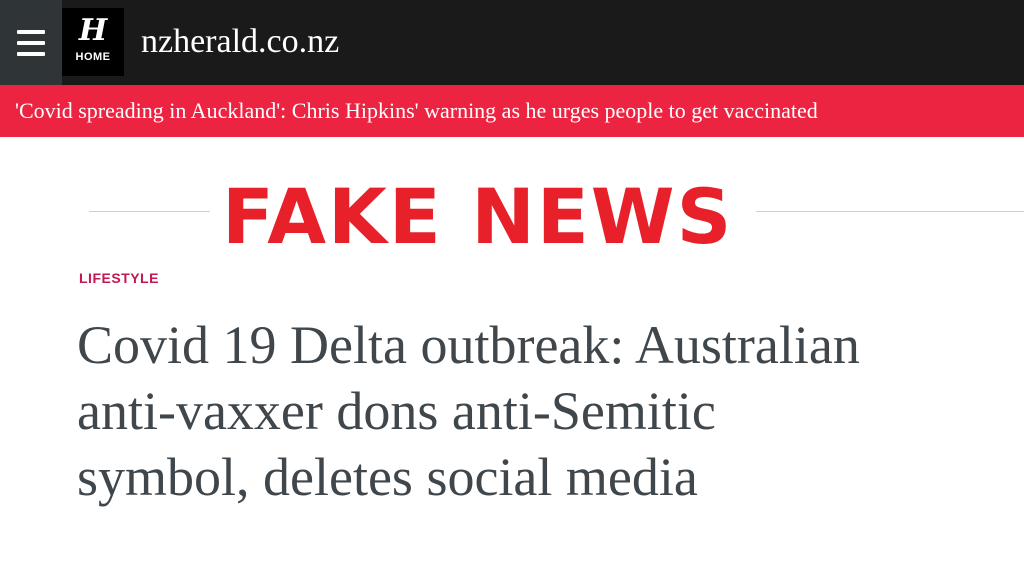  What do you see at coordinates (119, 278) in the screenshot?
I see `section-label-link: LIFESTYLE` at bounding box center [119, 278].